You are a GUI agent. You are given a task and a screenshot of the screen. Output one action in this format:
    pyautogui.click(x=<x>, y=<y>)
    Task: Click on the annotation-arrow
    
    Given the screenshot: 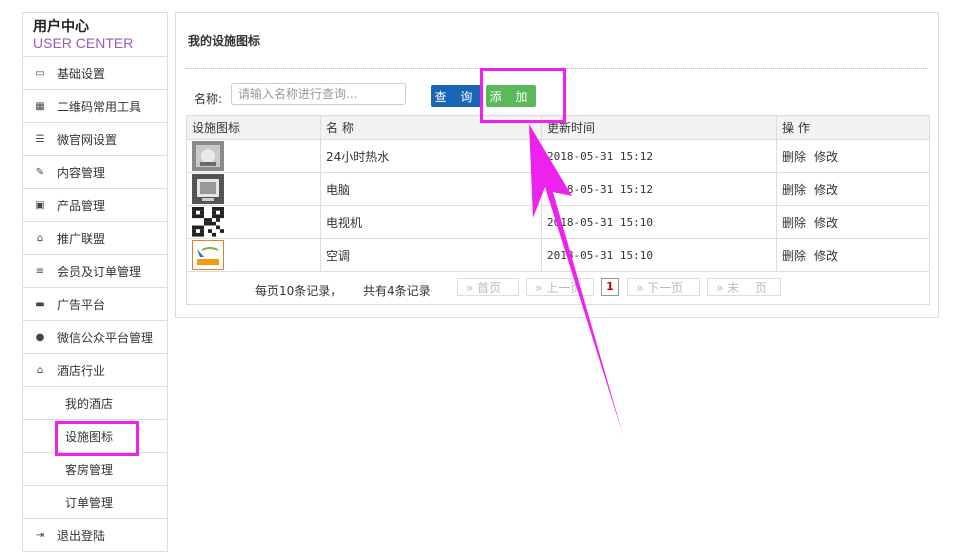 What is the action you would take?
    pyautogui.click(x=576, y=279)
    